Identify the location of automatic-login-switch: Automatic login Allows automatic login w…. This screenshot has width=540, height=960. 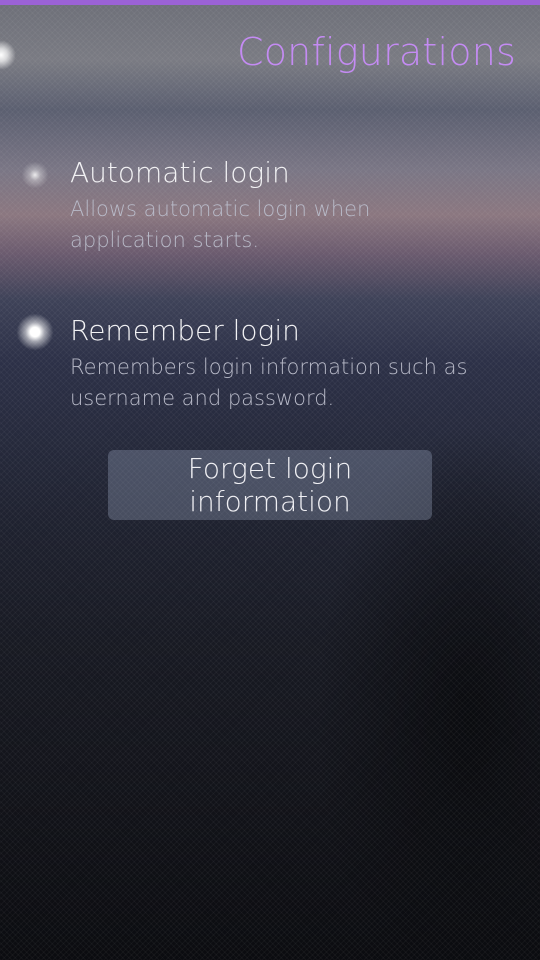
(270, 205).